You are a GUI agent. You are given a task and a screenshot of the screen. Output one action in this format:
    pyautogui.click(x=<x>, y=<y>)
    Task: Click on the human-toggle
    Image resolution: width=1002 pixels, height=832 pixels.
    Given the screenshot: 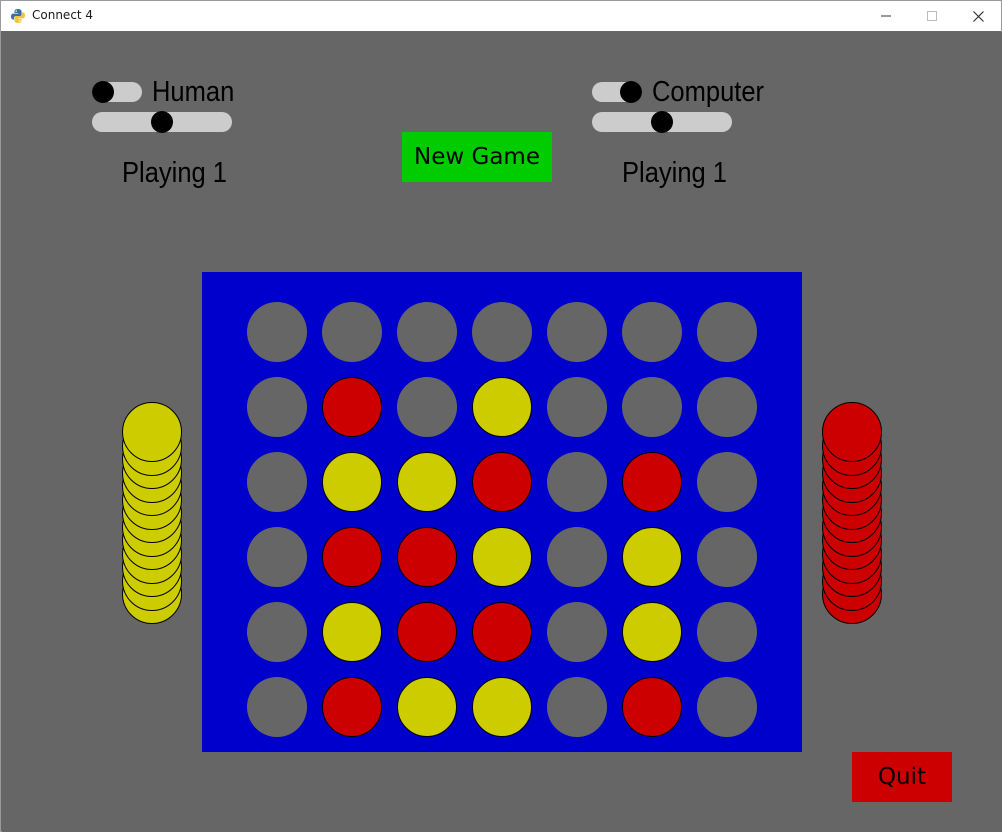 What is the action you would take?
    pyautogui.click(x=117, y=92)
    